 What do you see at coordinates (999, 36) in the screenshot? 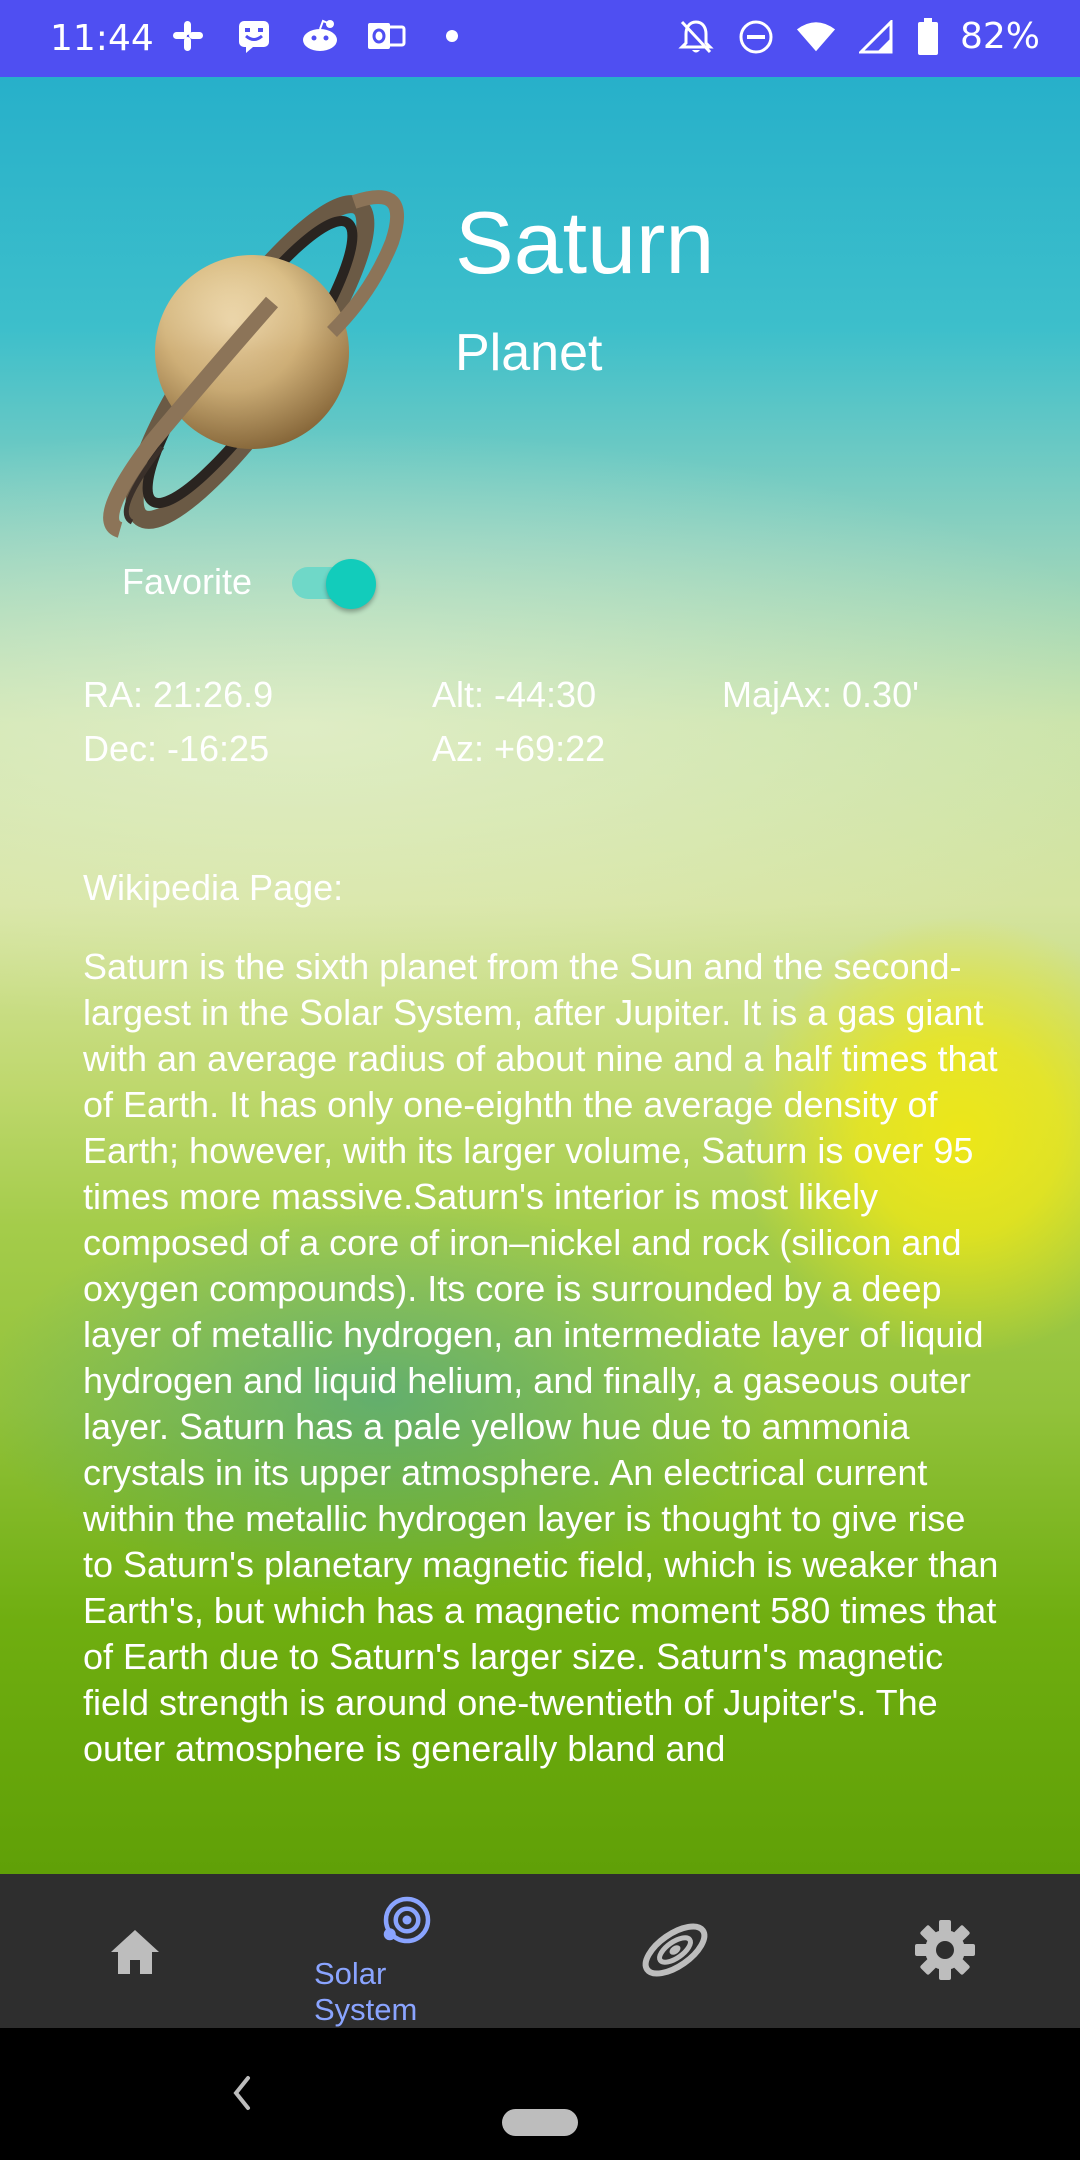
I see `battery-percent: 82%` at bounding box center [999, 36].